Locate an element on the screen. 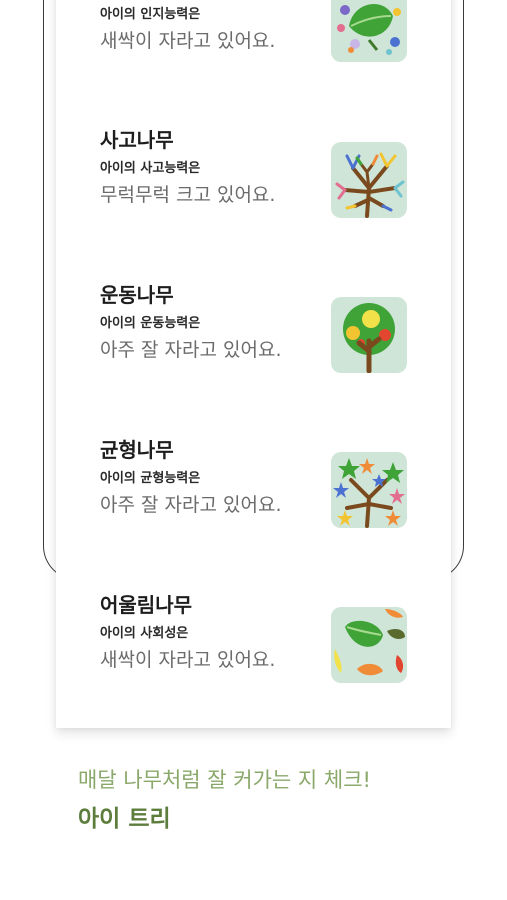 The width and height of the screenshot is (507, 900). round-tree-icon is located at coordinates (369, 335).